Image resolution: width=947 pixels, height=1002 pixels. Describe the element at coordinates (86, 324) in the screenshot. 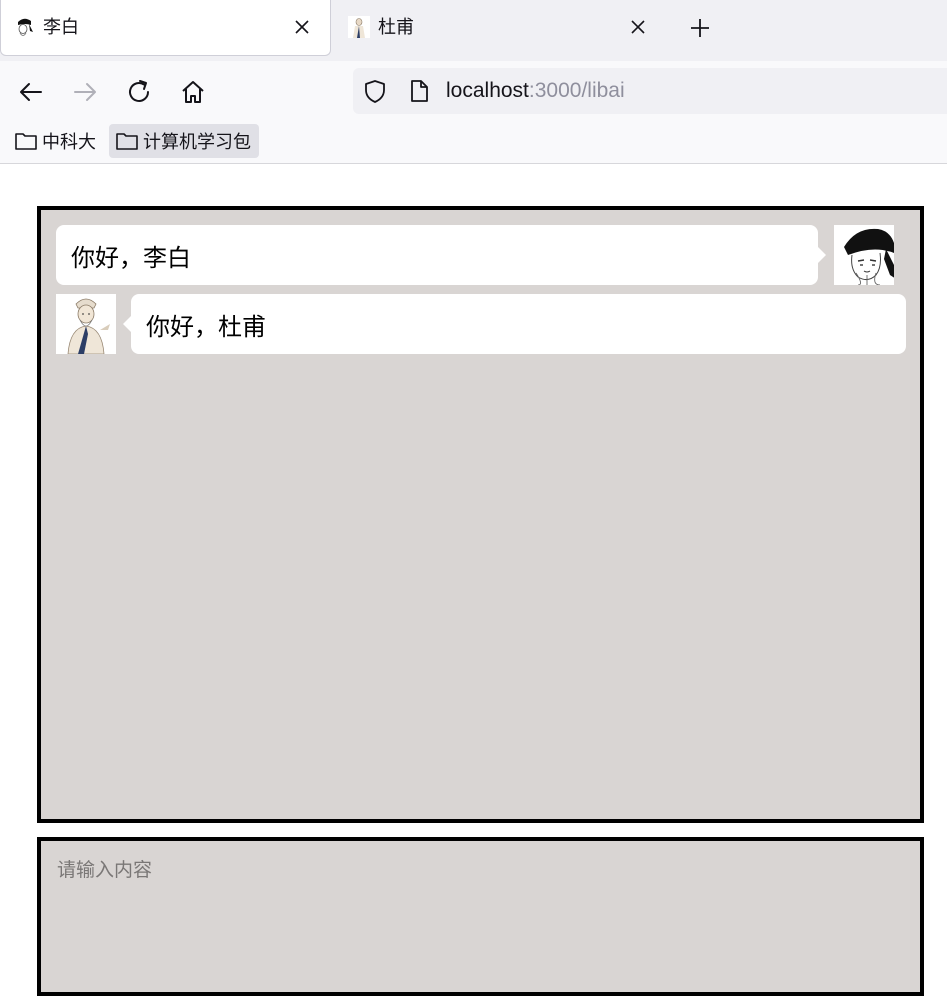

I see `dufu-avatar` at that location.